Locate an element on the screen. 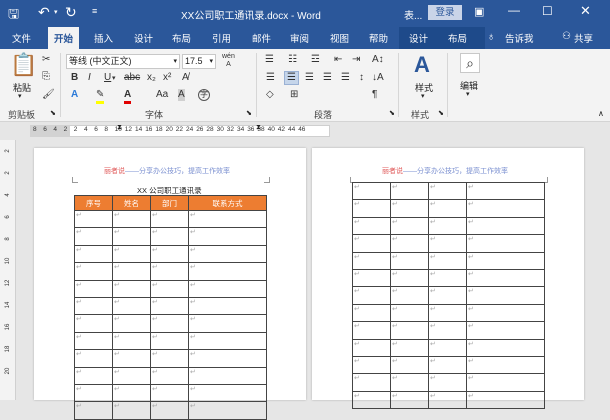 Image resolution: width=610 pixels, height=420 pixels. strikethrough-icon: abc is located at coordinates (132, 78).